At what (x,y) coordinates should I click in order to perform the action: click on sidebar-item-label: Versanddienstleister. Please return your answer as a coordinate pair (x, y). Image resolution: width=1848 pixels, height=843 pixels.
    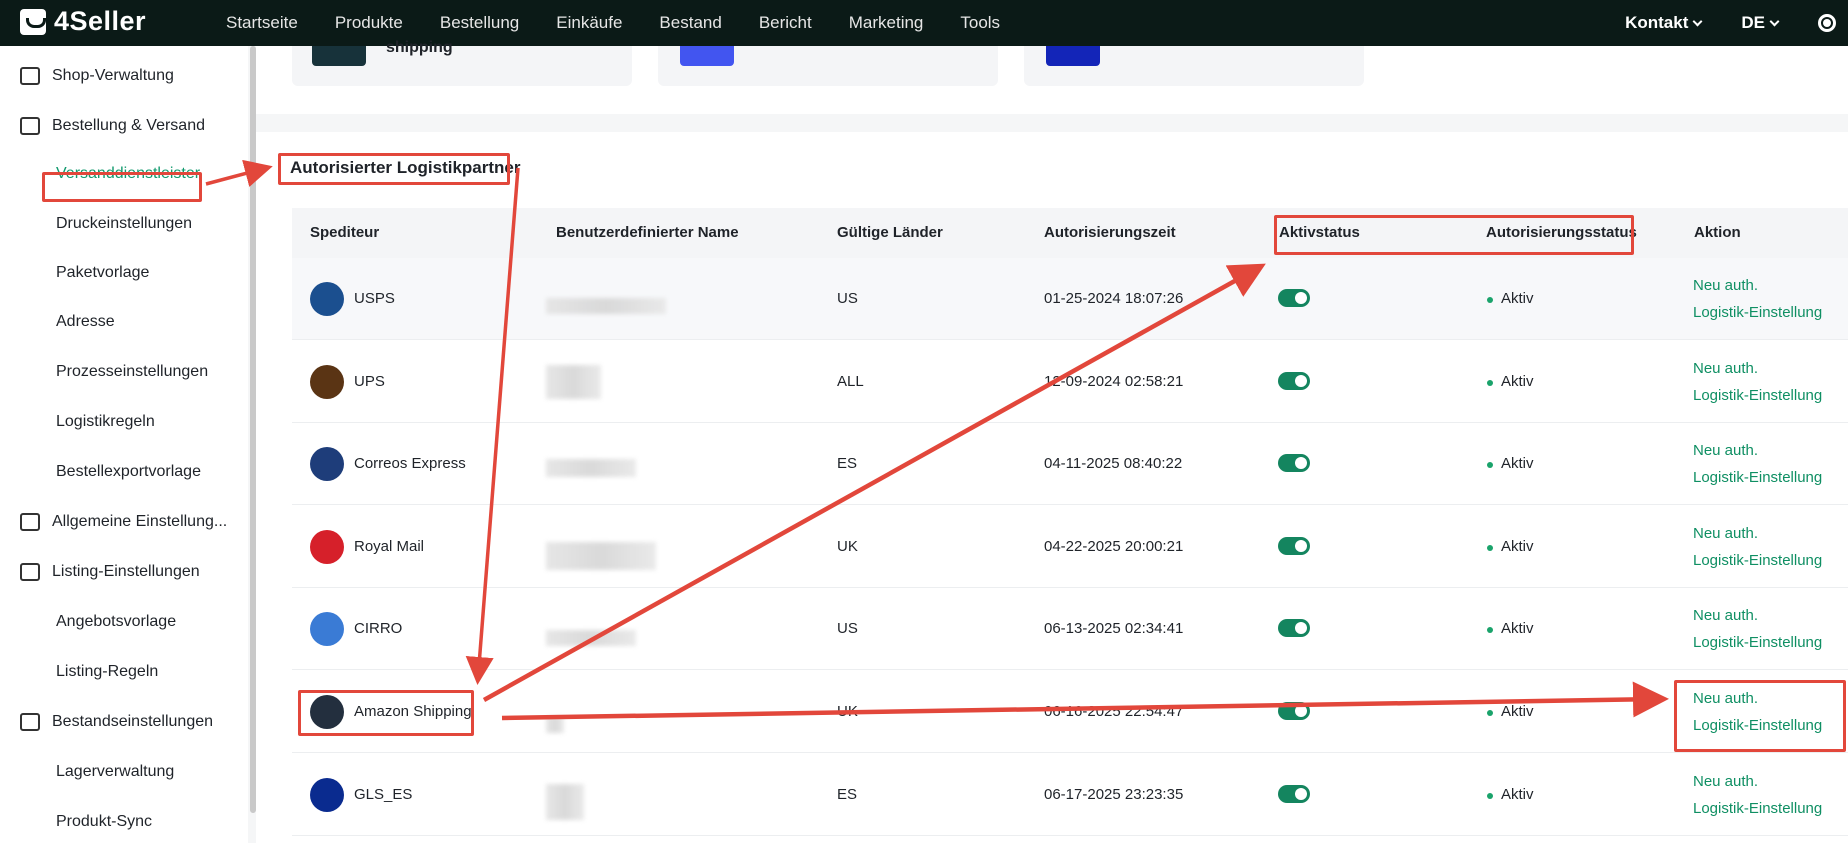
    Looking at the image, I should click on (128, 173).